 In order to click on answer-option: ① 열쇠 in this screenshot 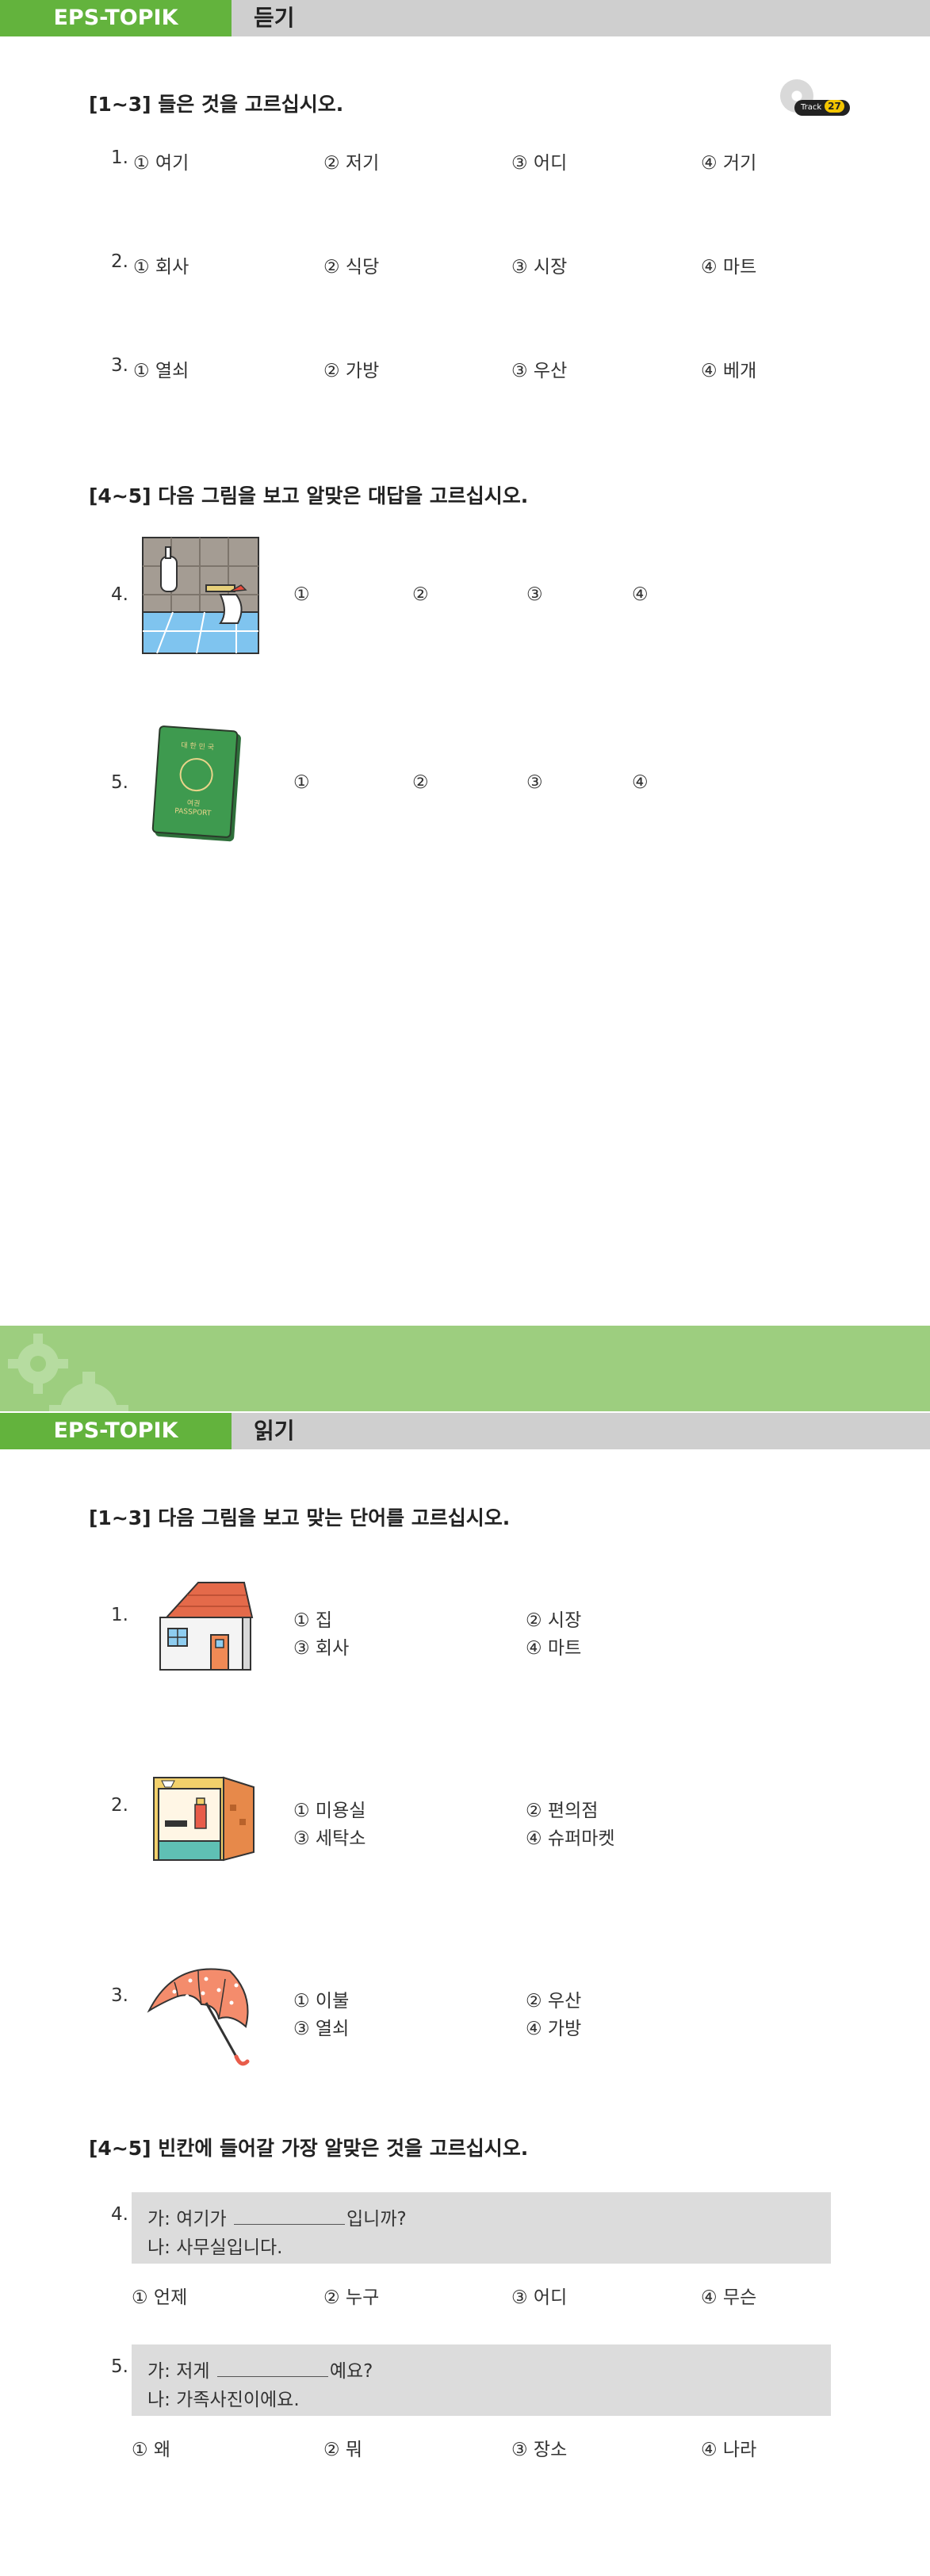, I will do `click(161, 368)`.